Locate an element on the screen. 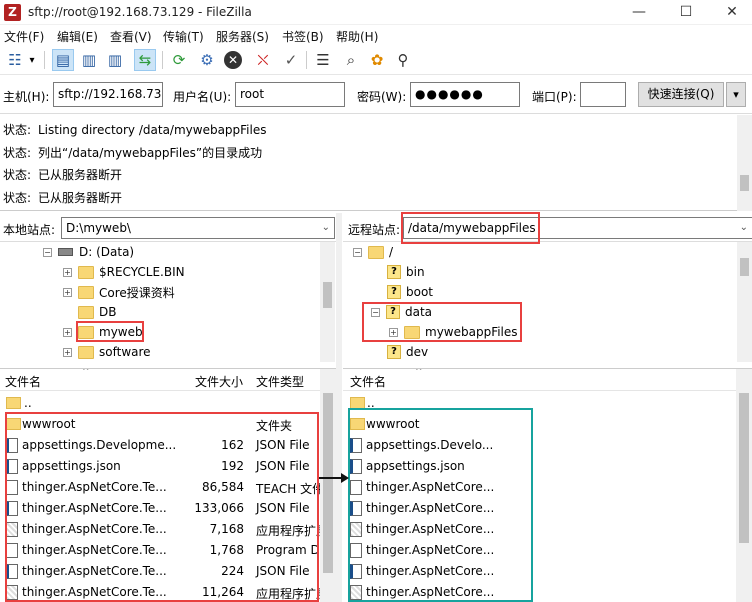 This screenshot has height=602, width=752. password-input: ●●●●●● is located at coordinates (465, 94).